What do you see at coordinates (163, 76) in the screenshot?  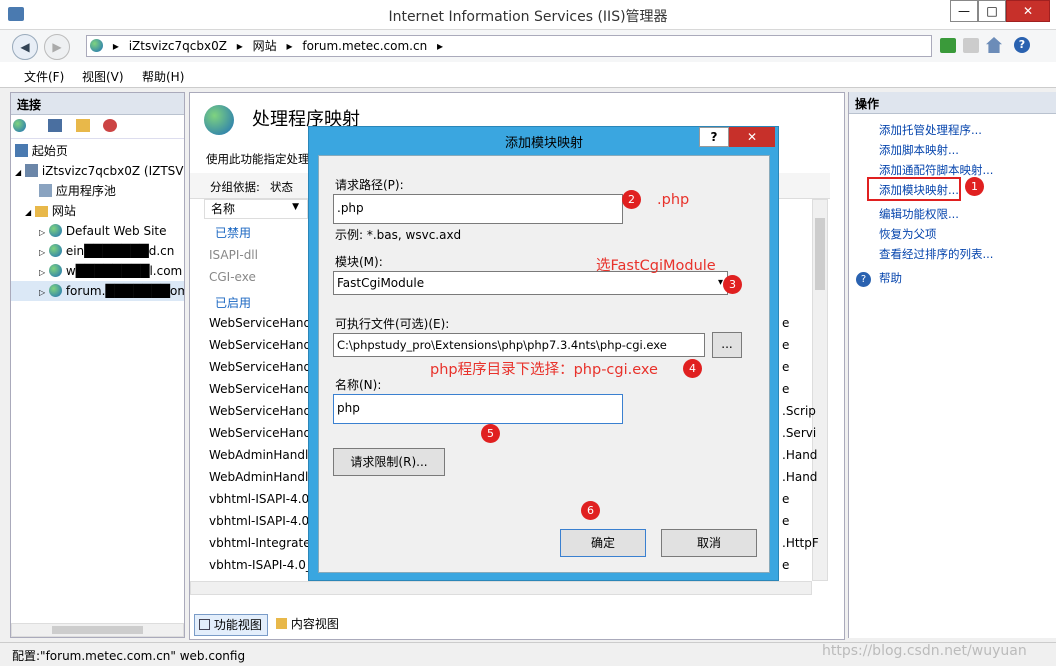 I see `menu-help: 帮助(H)` at bounding box center [163, 76].